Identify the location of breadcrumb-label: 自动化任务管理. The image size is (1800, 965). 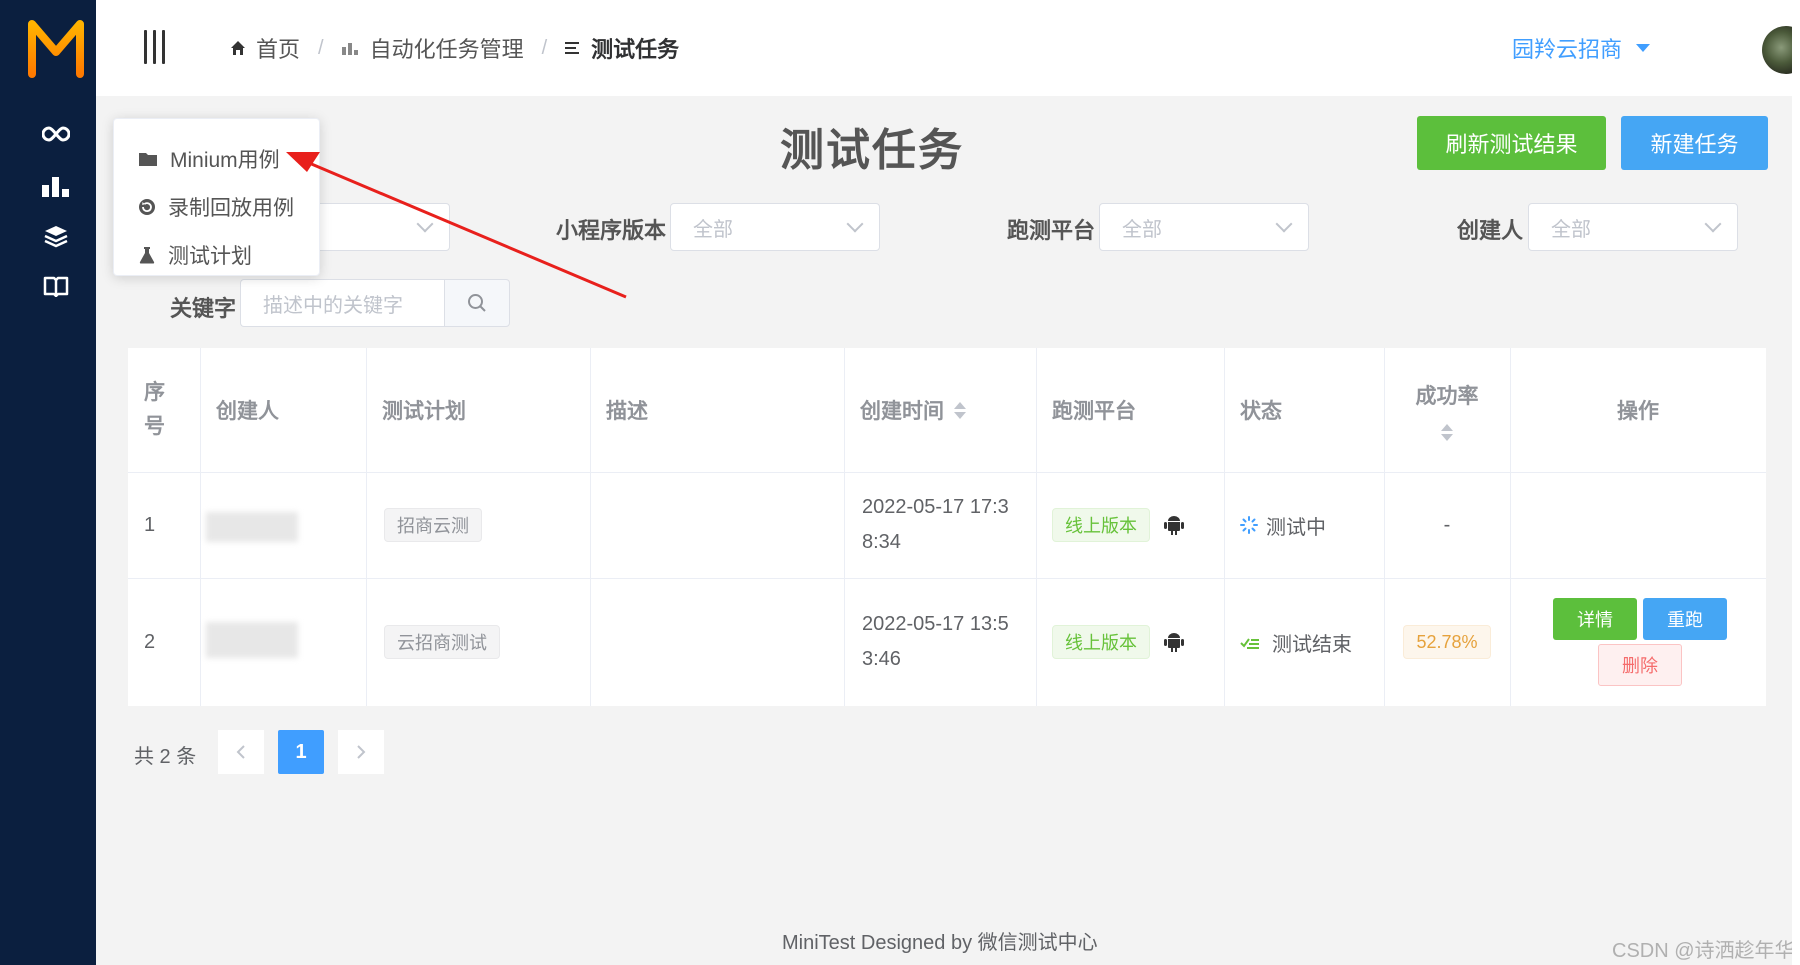
(446, 49).